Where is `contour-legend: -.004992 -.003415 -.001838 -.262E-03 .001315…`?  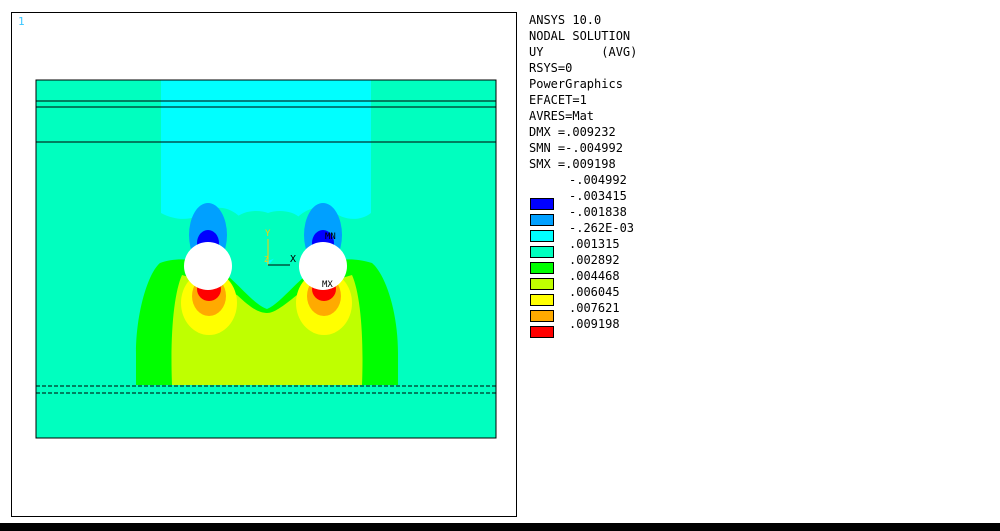 contour-legend: -.004992 -.003415 -.001838 -.262E-03 .001315… is located at coordinates (629, 255).